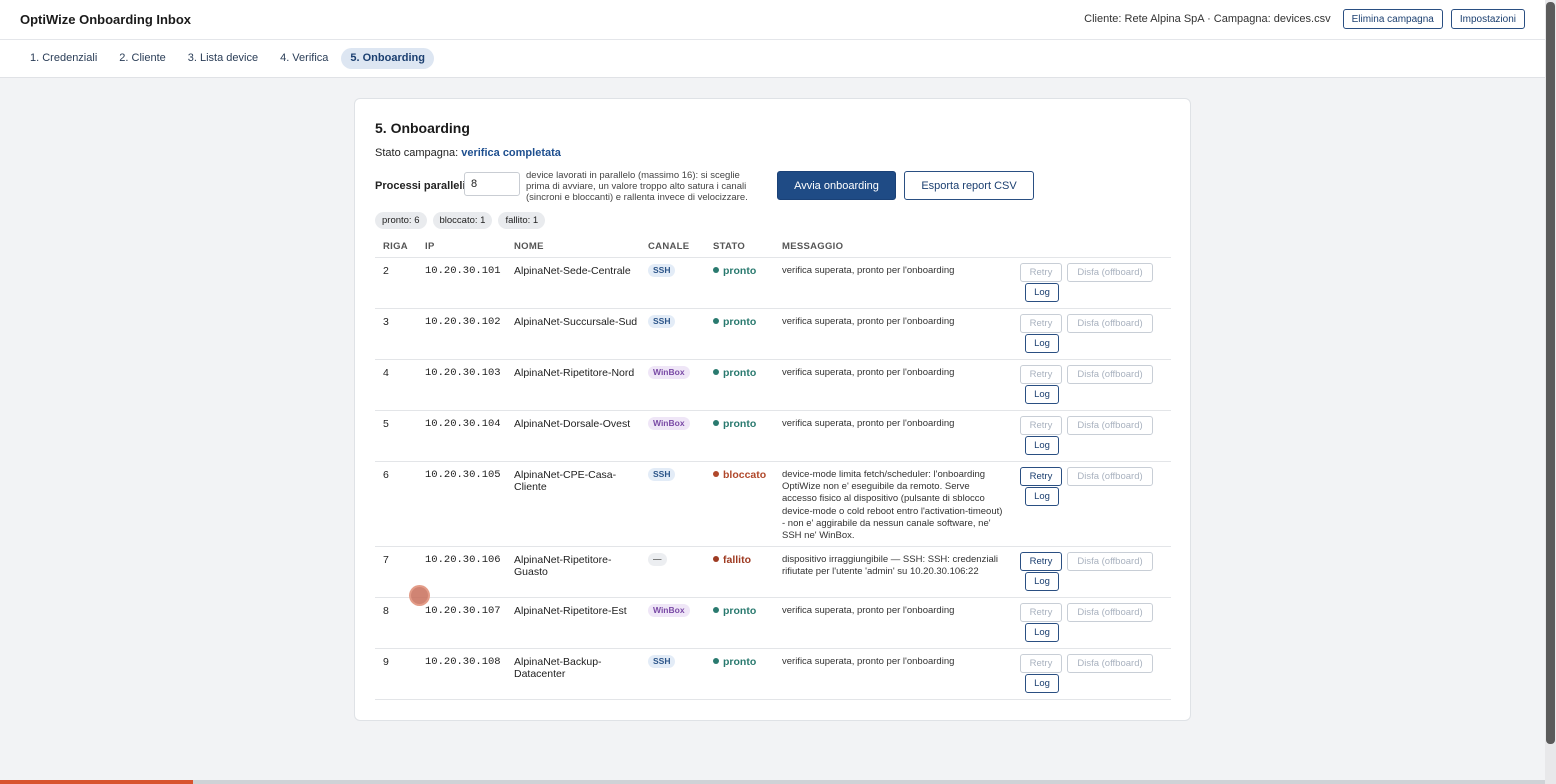  I want to click on start-onboarding-button: Avvia onboarding, so click(836, 185).